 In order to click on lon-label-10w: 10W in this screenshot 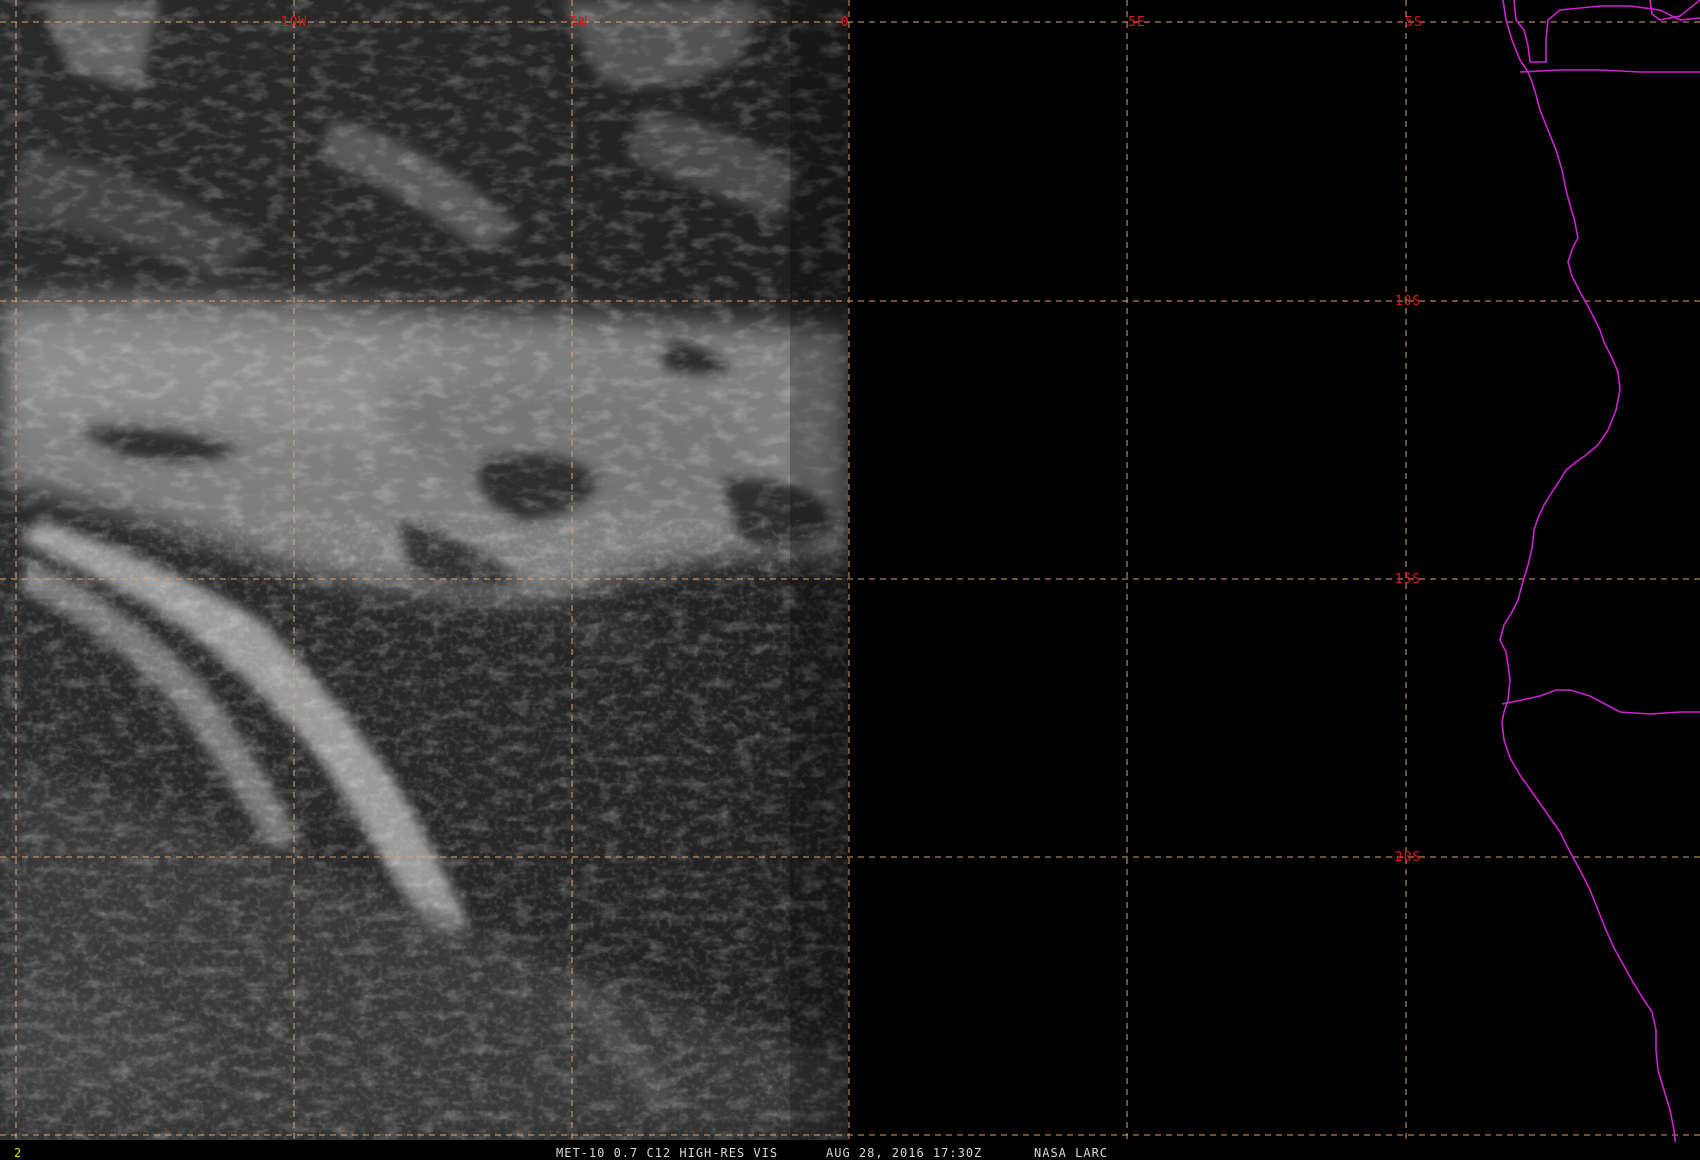, I will do `click(294, 22)`.